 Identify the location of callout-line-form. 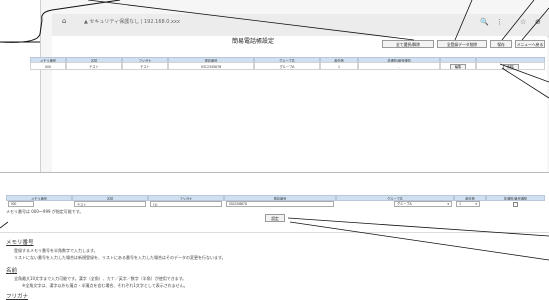
(4, 225).